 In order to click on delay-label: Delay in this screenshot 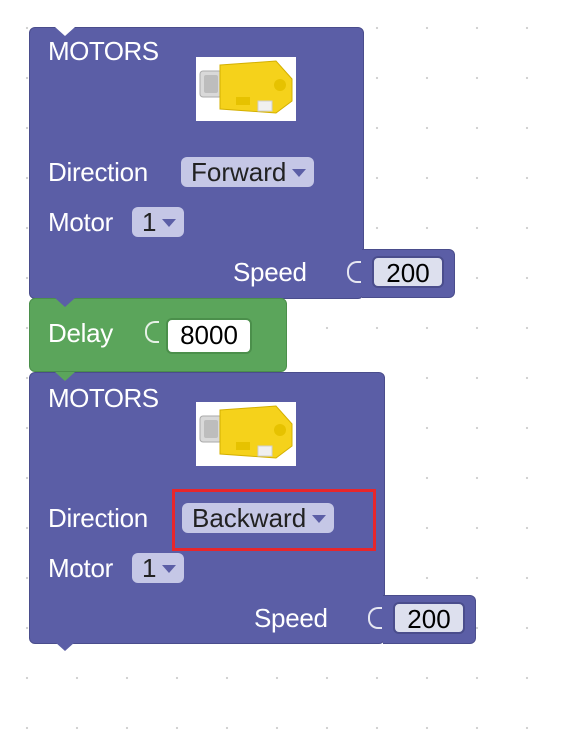, I will do `click(80, 333)`.